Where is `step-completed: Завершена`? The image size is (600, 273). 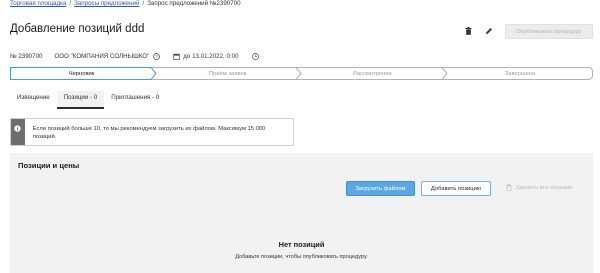 step-completed: Завершена is located at coordinates (520, 73).